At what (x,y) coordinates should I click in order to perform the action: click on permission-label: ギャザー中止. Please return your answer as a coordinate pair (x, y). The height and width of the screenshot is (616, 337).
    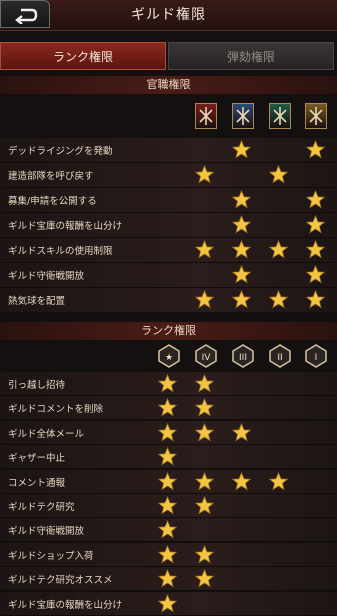
    Looking at the image, I should click on (37, 459).